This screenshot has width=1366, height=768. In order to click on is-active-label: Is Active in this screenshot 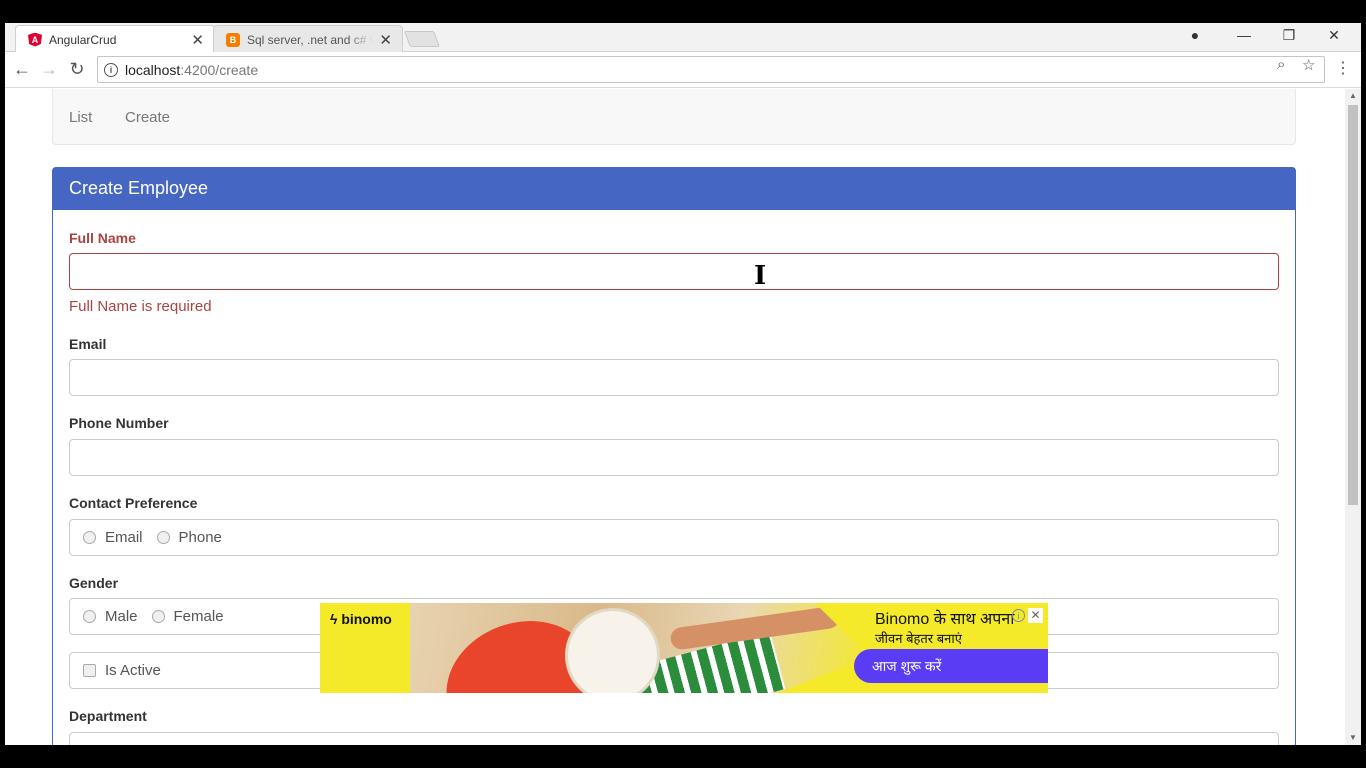, I will do `click(133, 670)`.